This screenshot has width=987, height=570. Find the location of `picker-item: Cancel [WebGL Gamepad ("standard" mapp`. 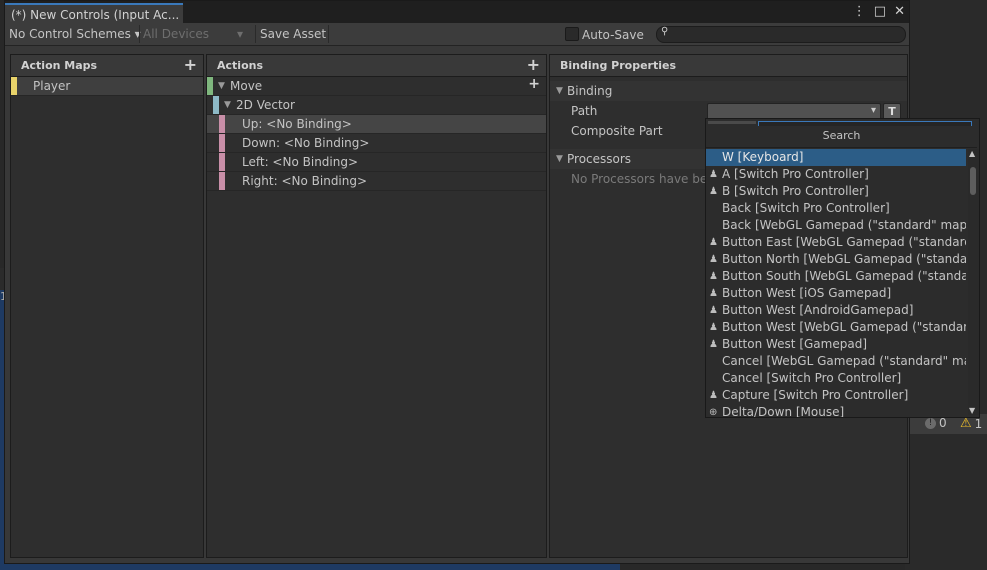

picker-item: Cancel [WebGL Gamepad ("standard" mapp is located at coordinates (836, 361).